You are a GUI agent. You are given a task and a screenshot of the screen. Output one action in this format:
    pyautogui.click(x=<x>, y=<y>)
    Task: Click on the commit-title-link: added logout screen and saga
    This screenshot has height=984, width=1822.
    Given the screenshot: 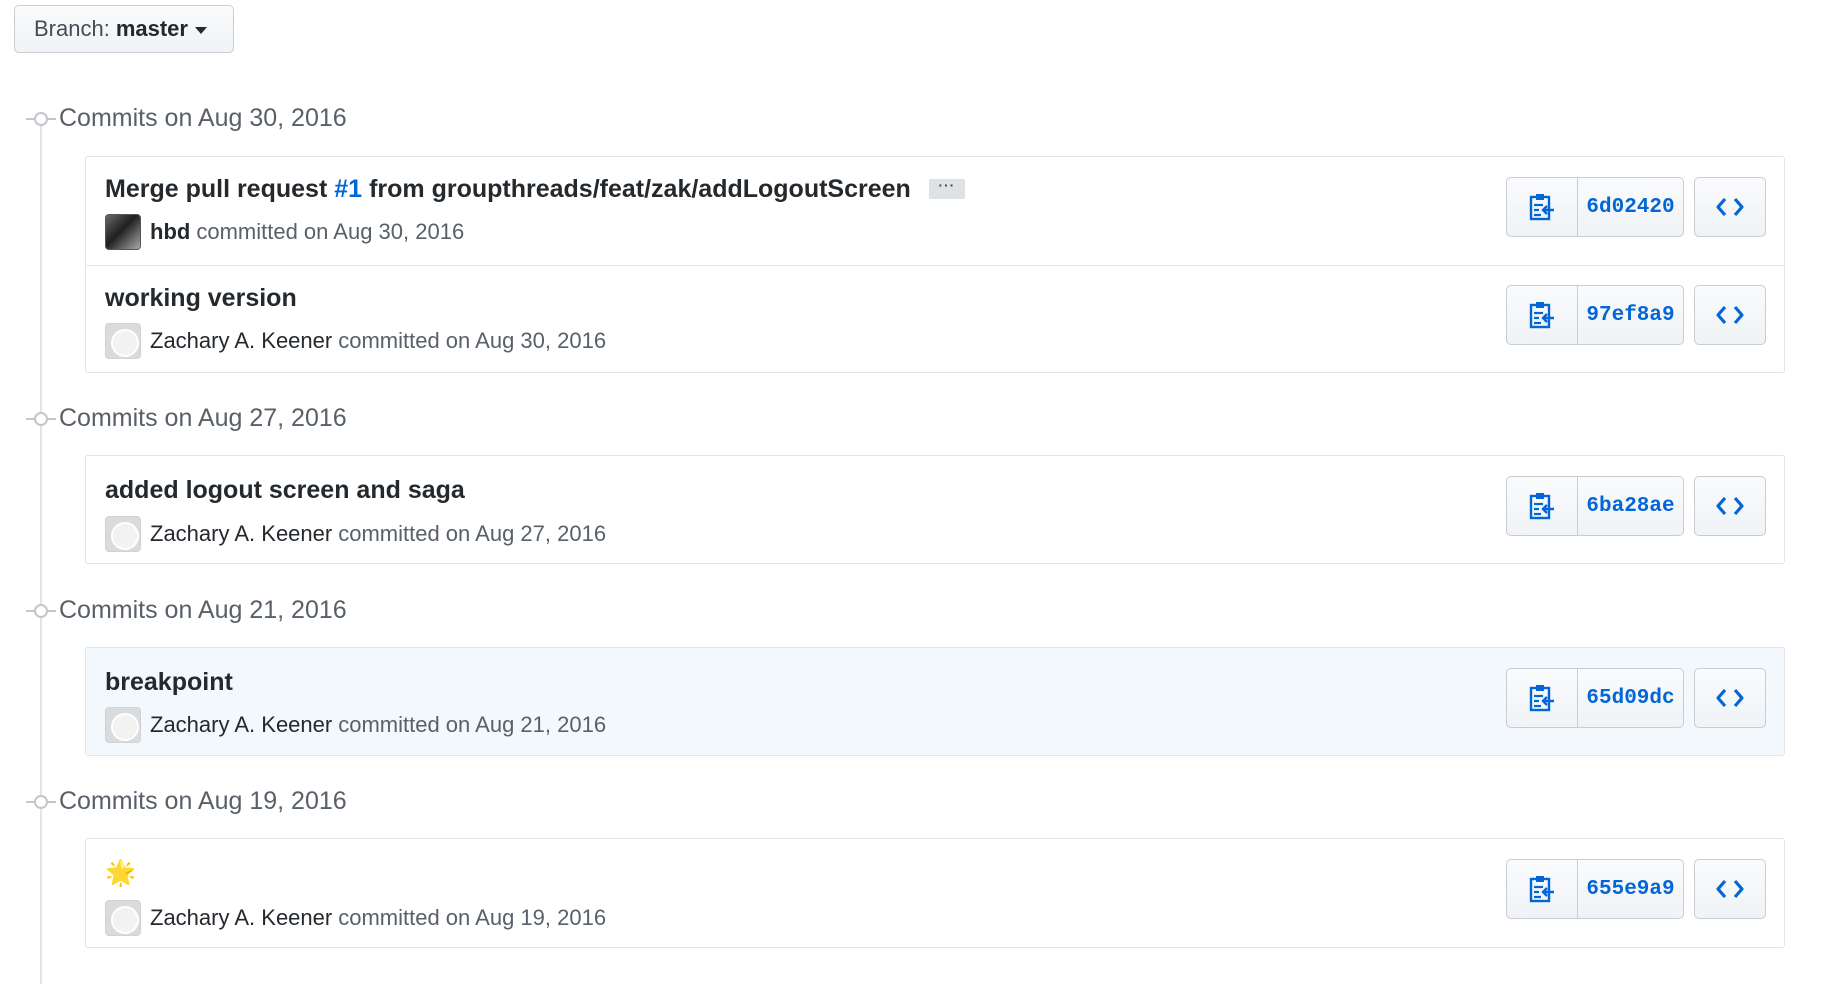 What is the action you would take?
    pyautogui.click(x=285, y=490)
    